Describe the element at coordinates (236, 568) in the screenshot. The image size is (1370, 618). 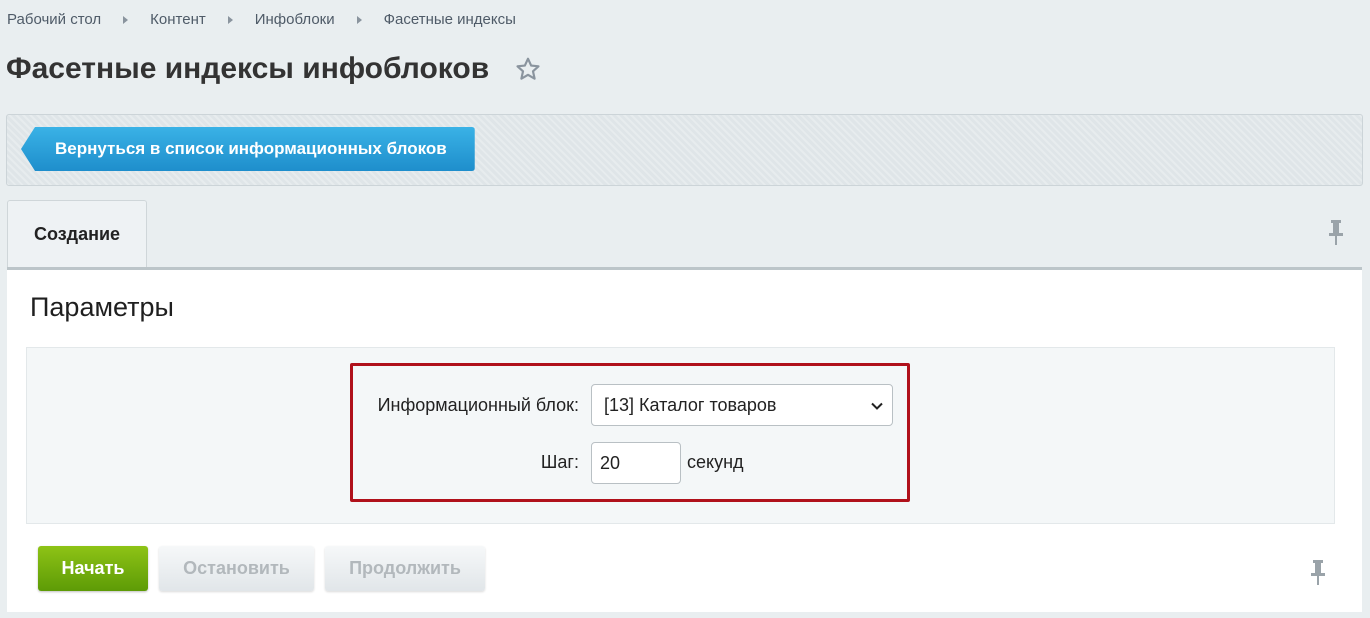
I see `stop-button: Остановить` at that location.